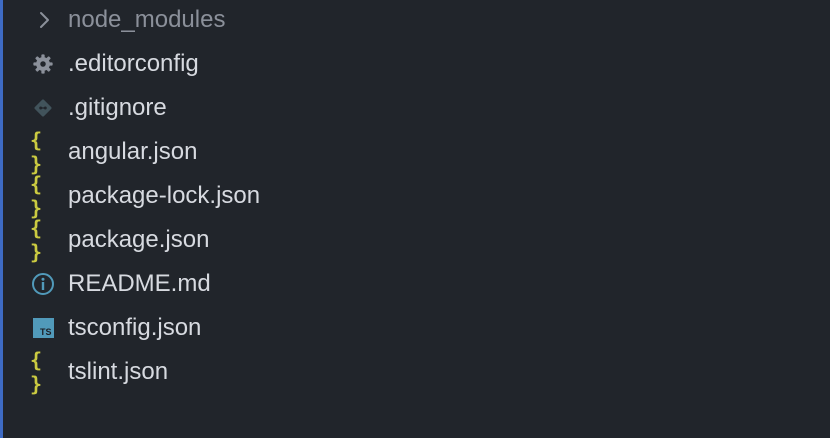 The image size is (830, 438). I want to click on tree-item-package-lock-json: { } package-lock.json, so click(415, 196).